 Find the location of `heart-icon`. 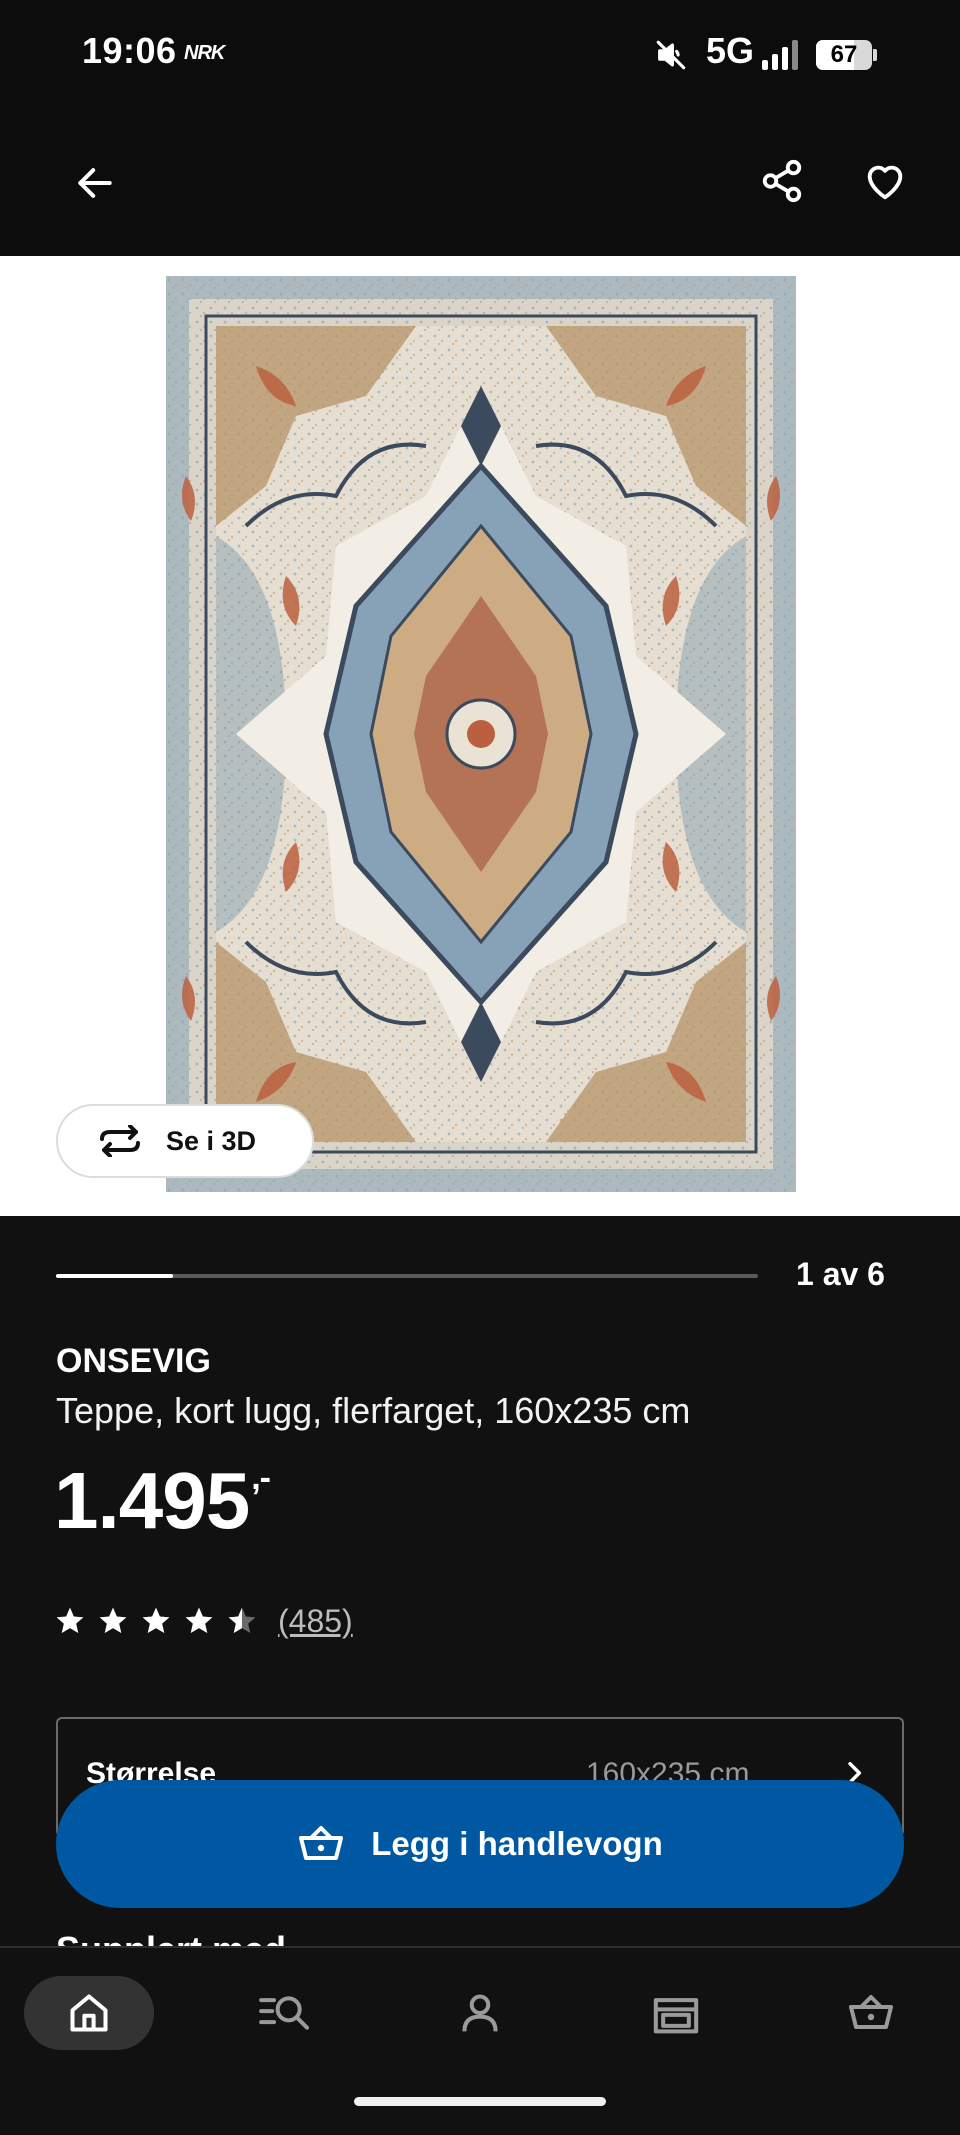

heart-icon is located at coordinates (885, 182).